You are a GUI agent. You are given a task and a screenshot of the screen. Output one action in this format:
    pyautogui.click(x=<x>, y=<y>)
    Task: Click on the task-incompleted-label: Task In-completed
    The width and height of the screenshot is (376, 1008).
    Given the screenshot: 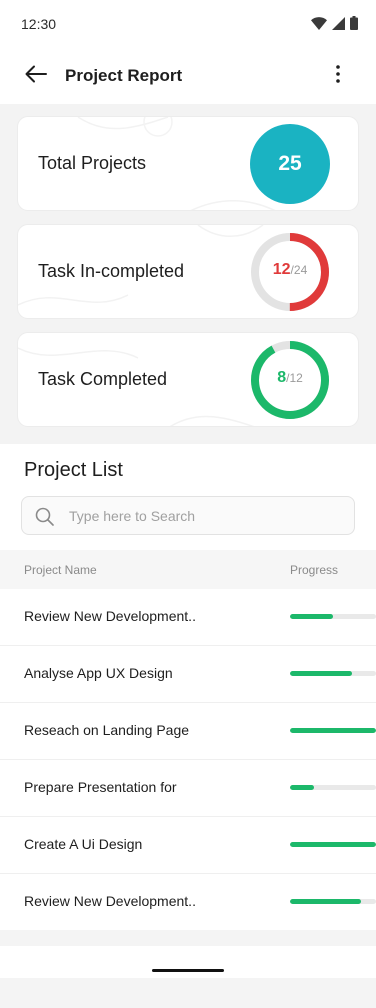 What is the action you would take?
    pyautogui.click(x=111, y=271)
    